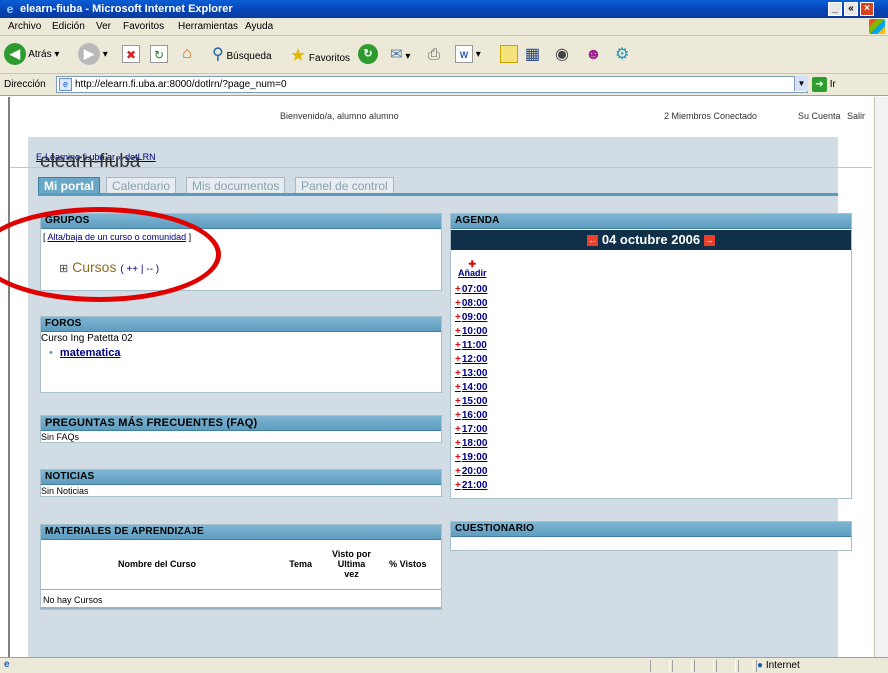 The width and height of the screenshot is (888, 673). Describe the element at coordinates (877, 26) in the screenshot. I see `windows-logo-icon` at that location.